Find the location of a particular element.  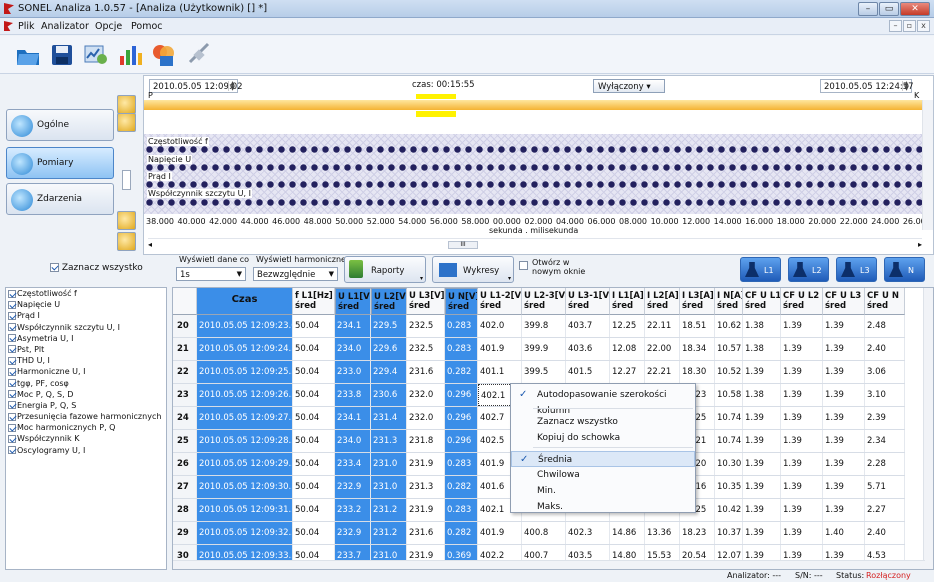

table-cell: 233.8 is located at coordinates (353, 395).